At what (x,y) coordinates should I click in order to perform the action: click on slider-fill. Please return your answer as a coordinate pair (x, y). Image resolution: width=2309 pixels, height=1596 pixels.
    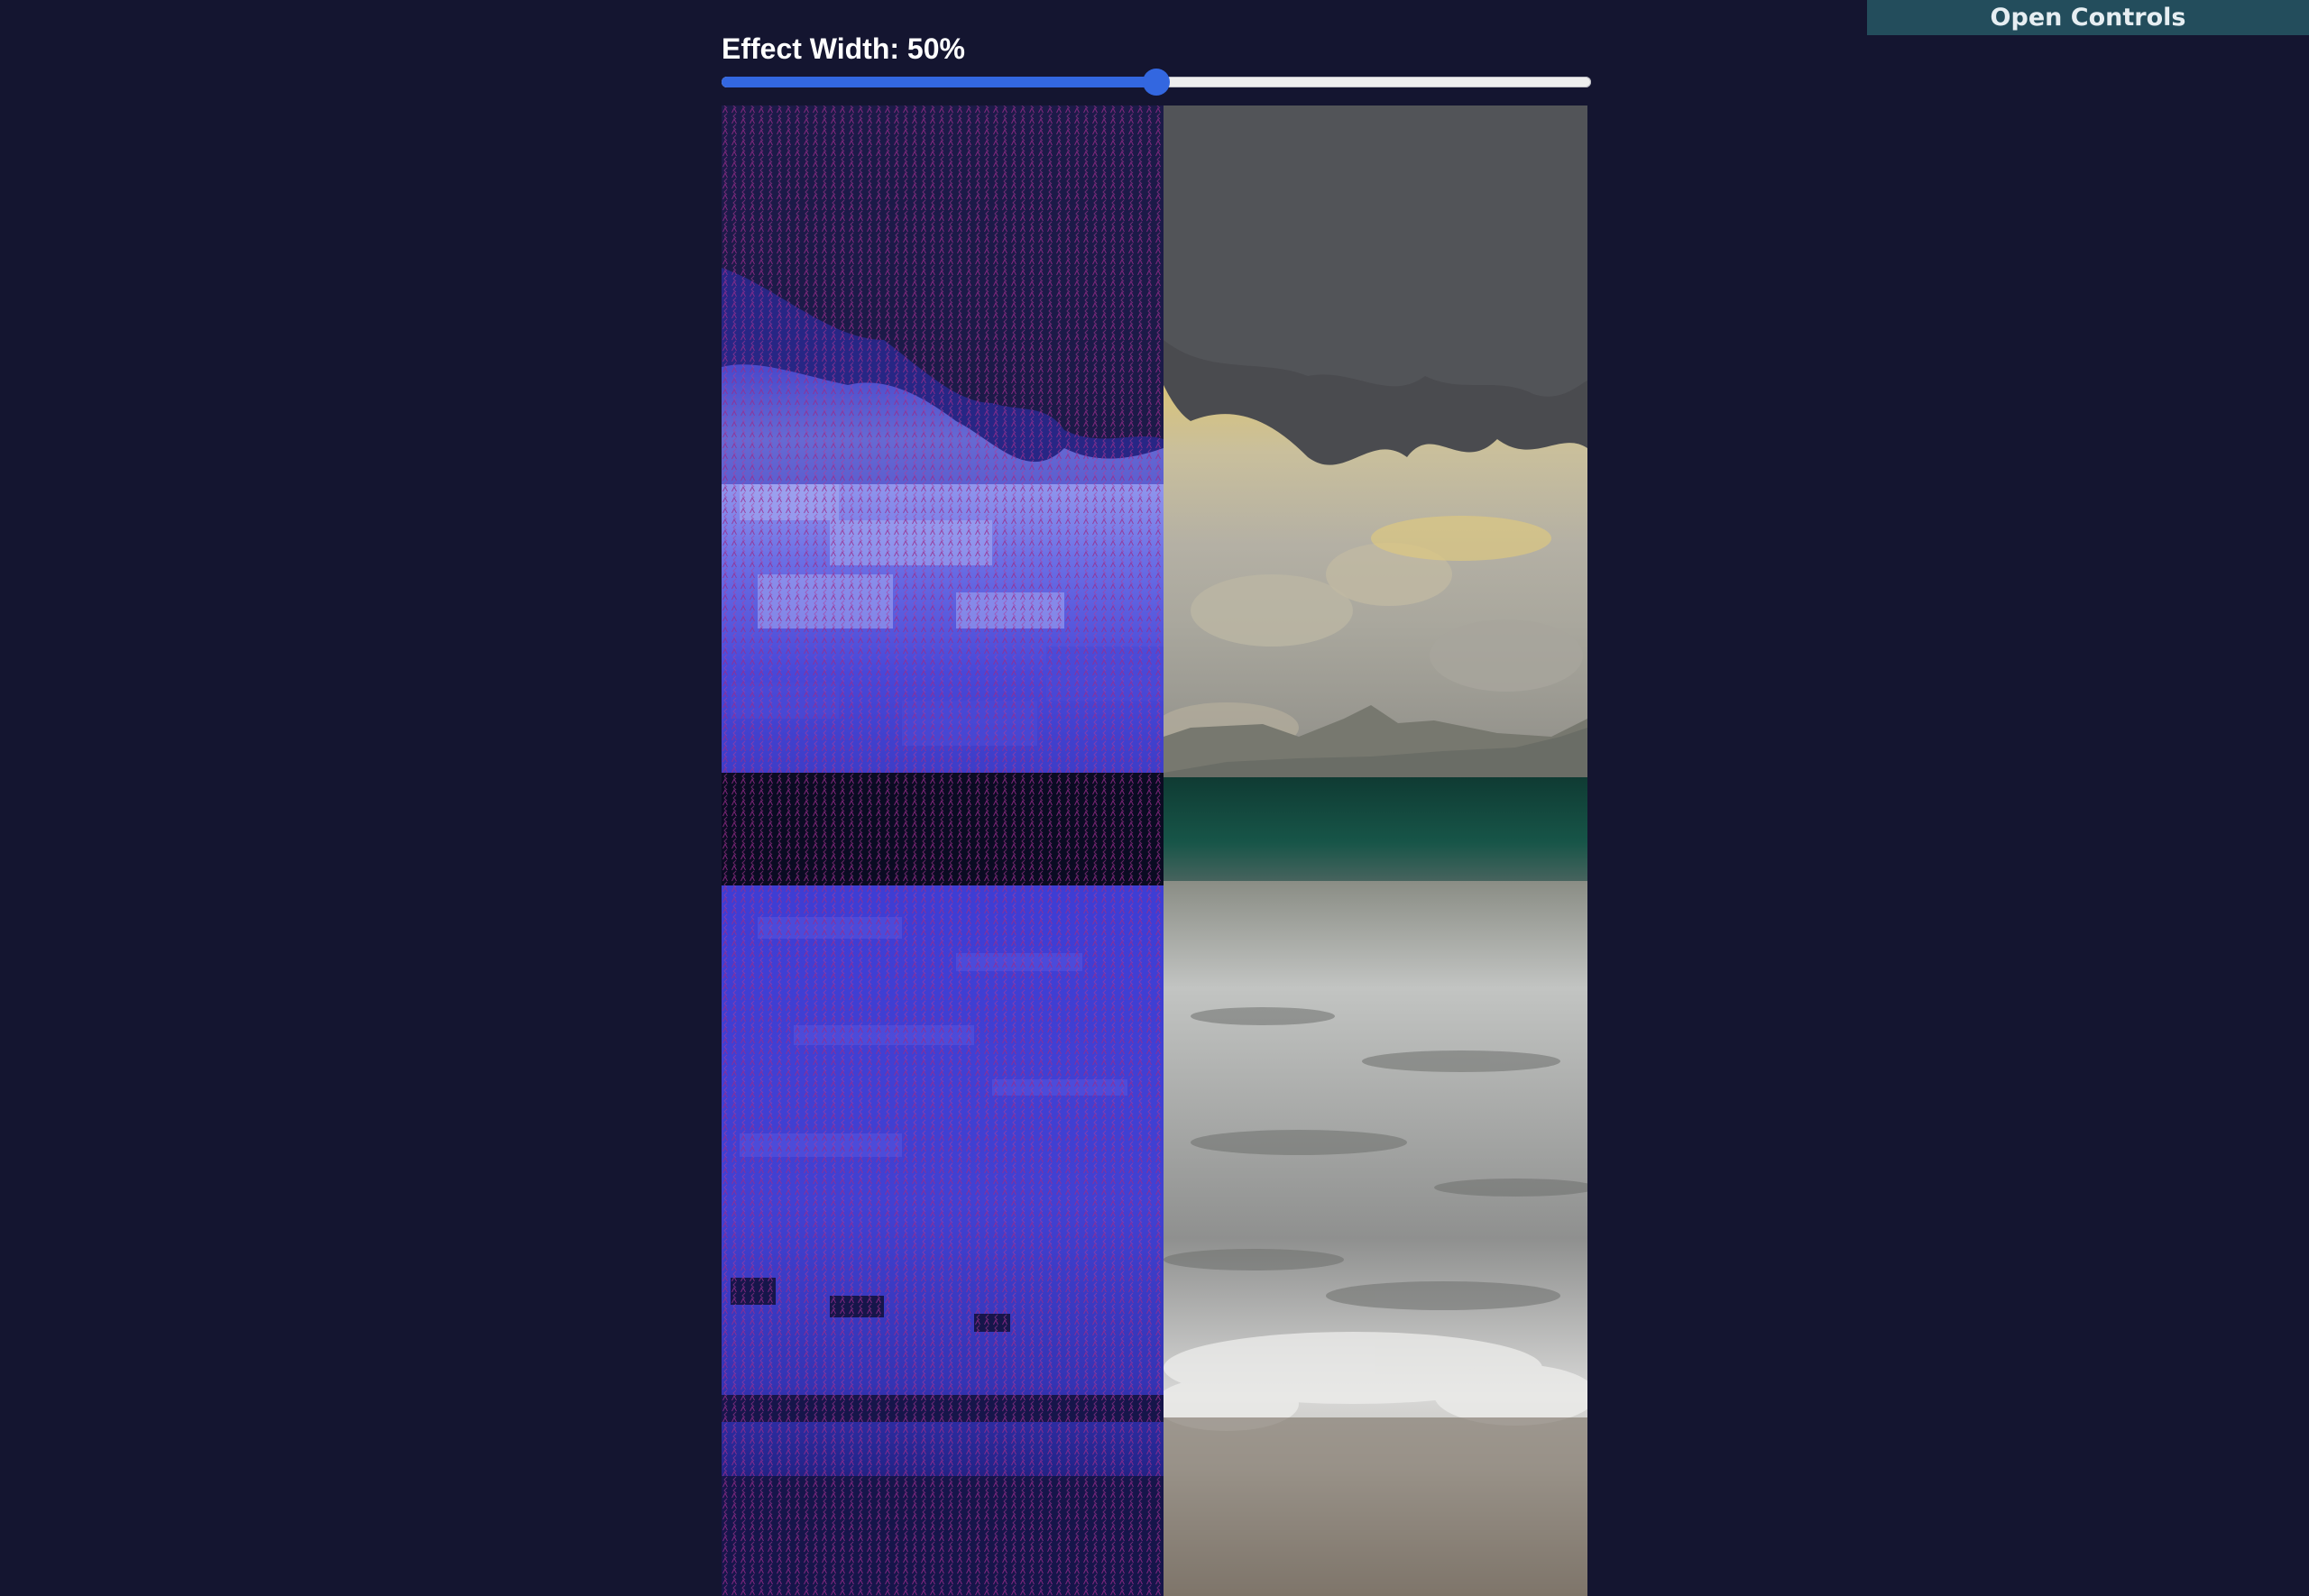
    Looking at the image, I should click on (939, 82).